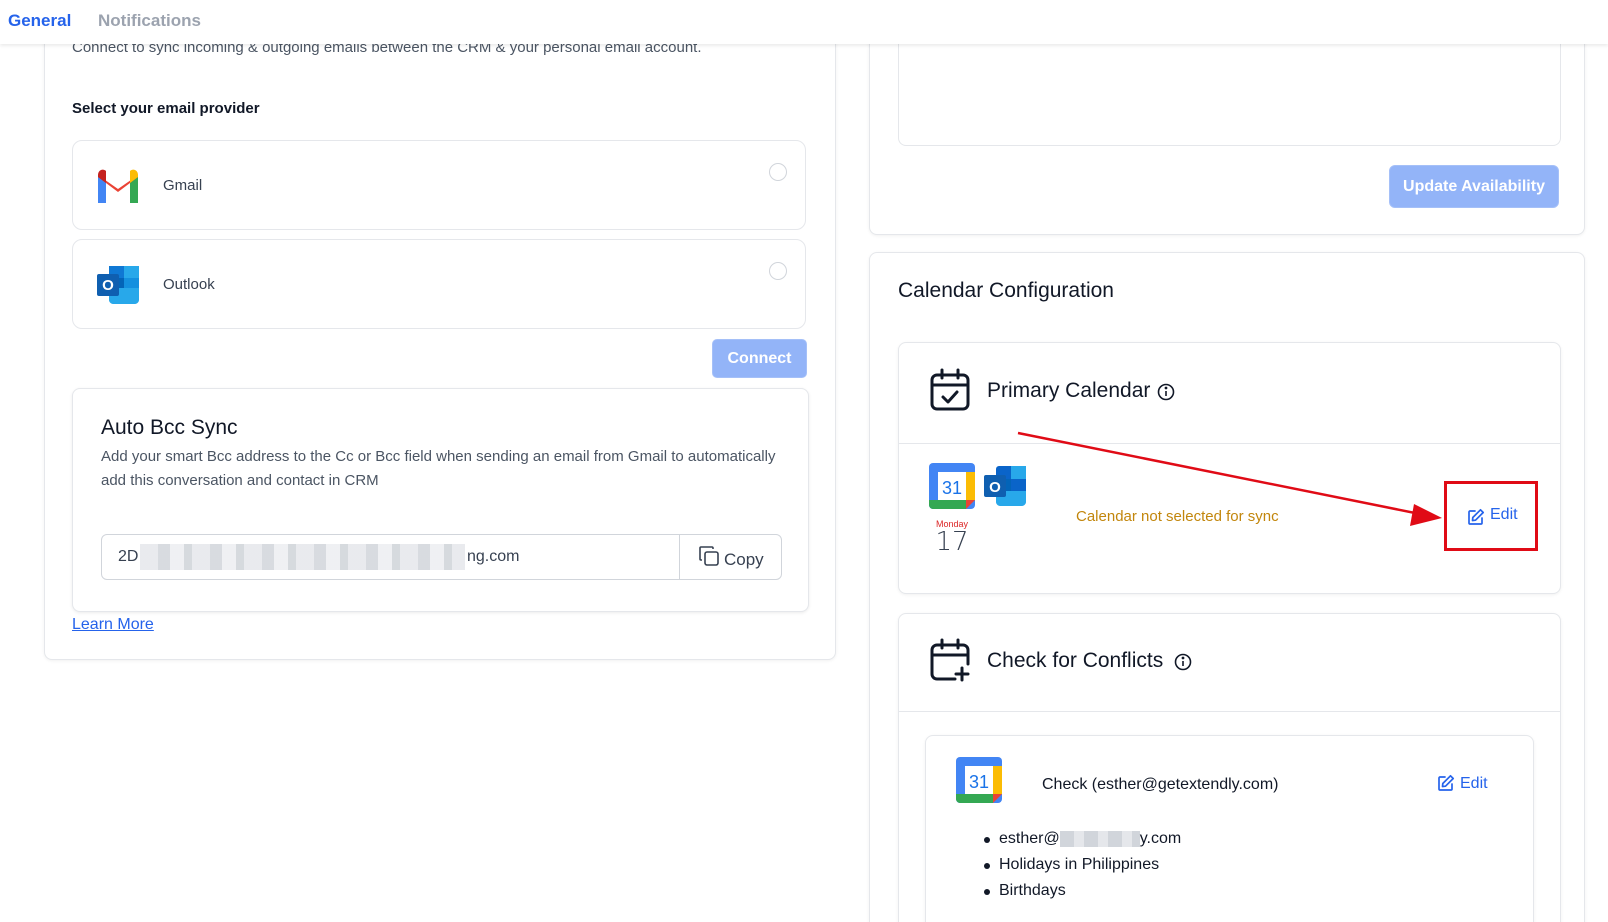 The image size is (1608, 922). I want to click on provider-radio-gmail, so click(778, 172).